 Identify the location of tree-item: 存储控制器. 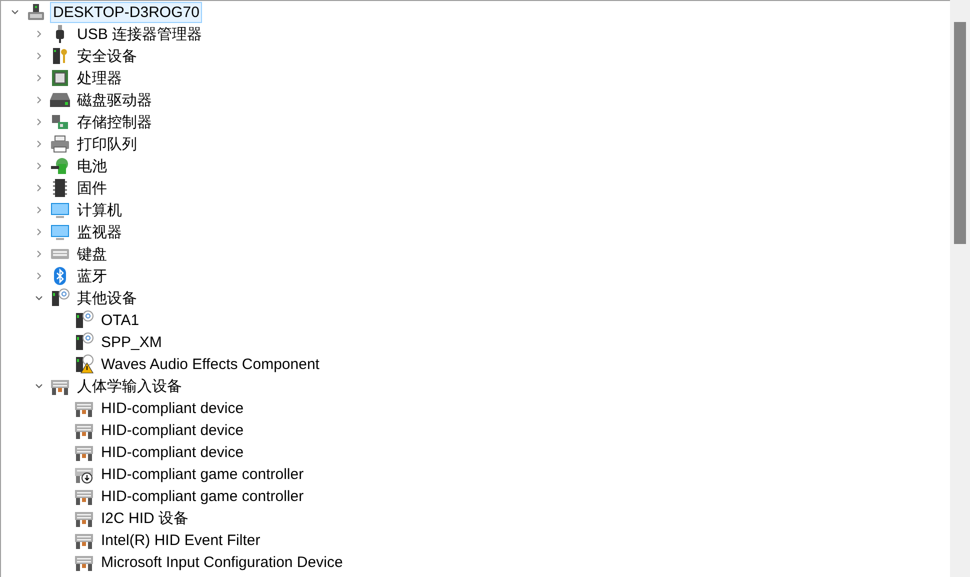
(114, 122).